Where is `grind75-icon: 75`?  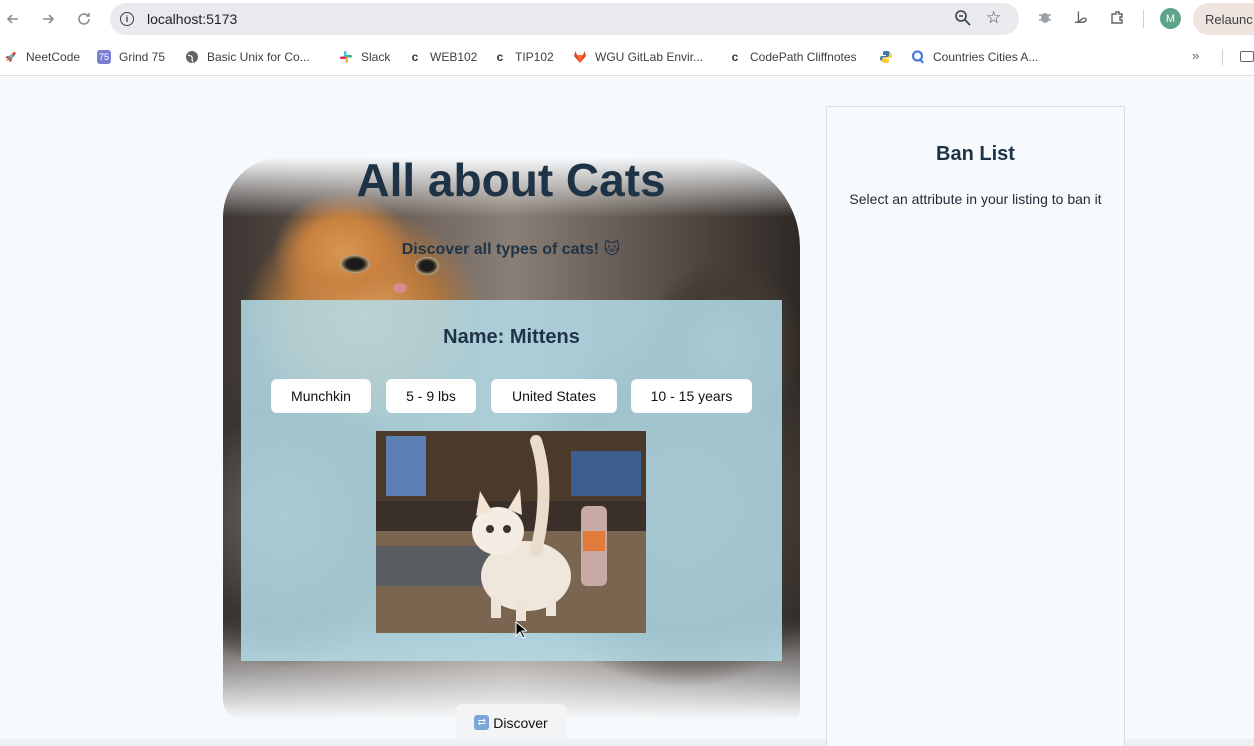
grind75-icon: 75 is located at coordinates (104, 57).